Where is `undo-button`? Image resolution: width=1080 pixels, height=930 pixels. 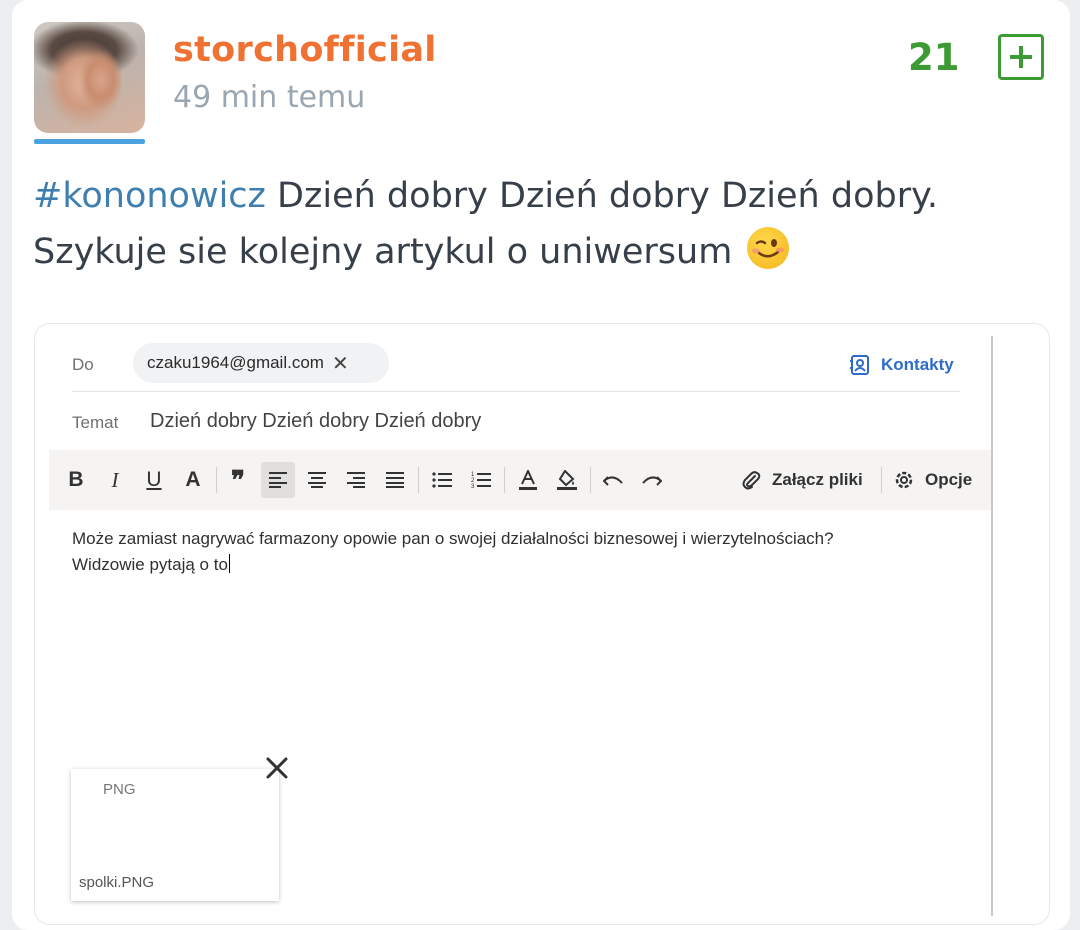 undo-button is located at coordinates (613, 480).